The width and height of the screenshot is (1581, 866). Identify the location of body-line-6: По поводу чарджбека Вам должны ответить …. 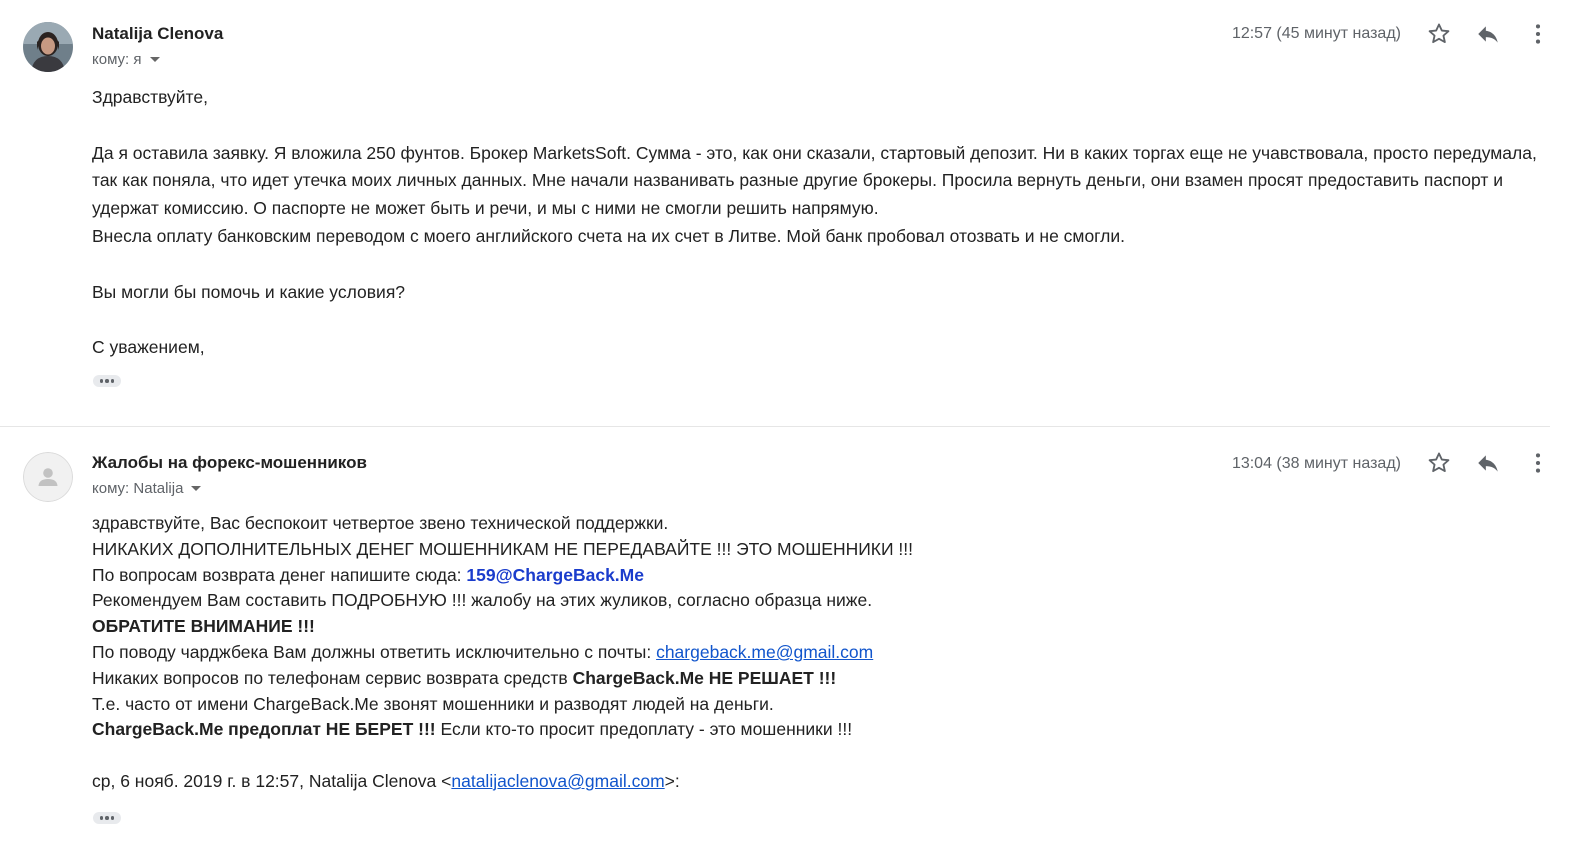
(642, 653).